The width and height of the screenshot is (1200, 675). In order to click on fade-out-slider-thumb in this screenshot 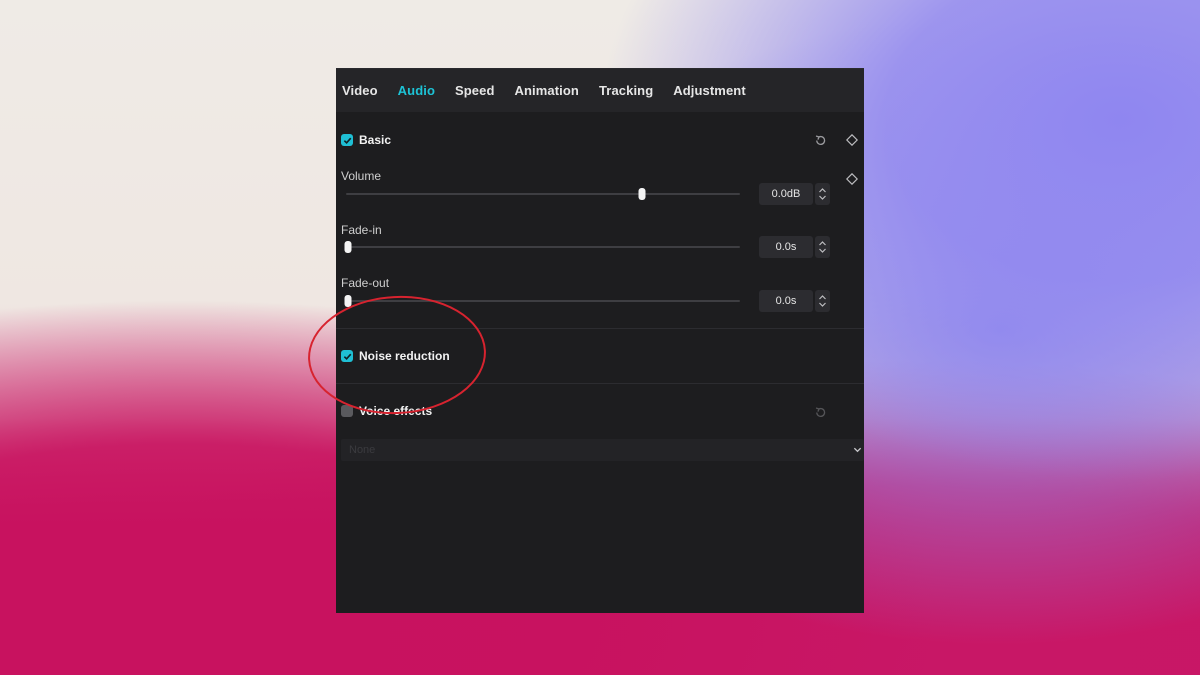, I will do `click(348, 301)`.